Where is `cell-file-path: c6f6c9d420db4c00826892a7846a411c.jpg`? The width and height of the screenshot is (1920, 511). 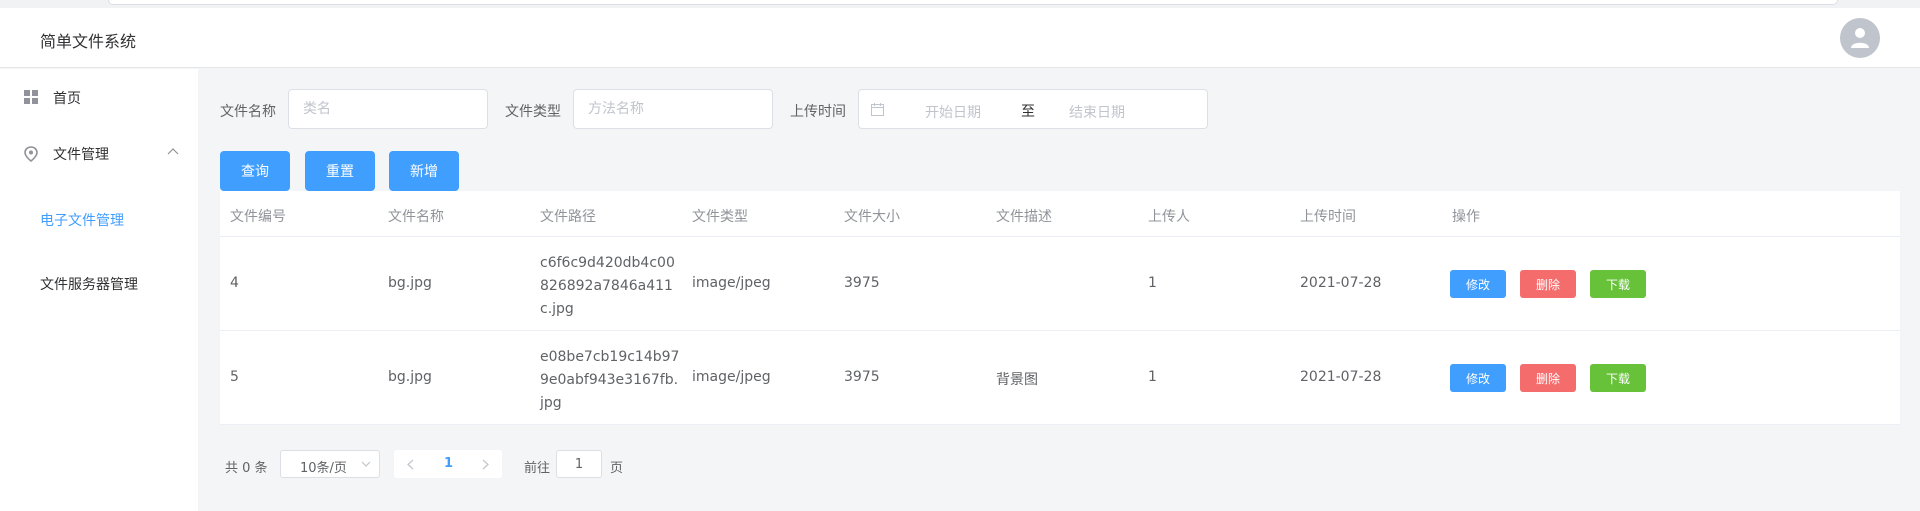
cell-file-path: c6f6c9d420db4c00826892a7846a411c.jpg is located at coordinates (607, 286).